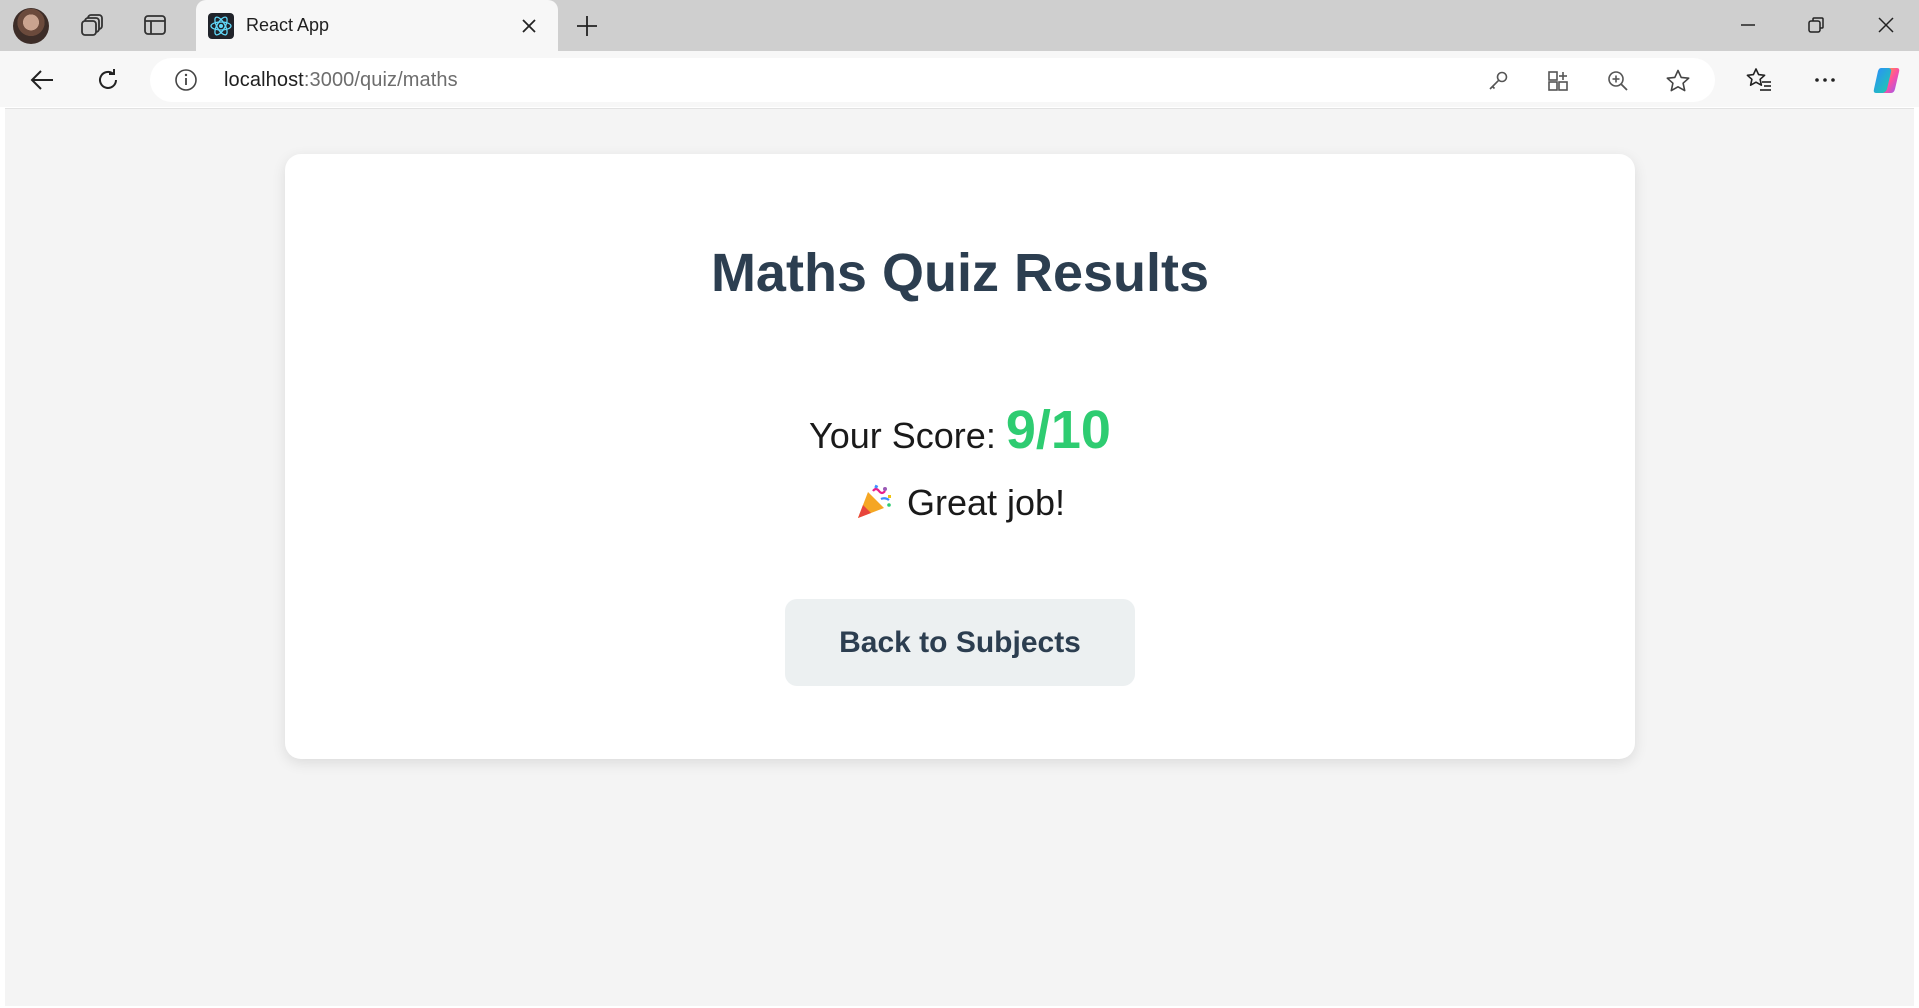  Describe the element at coordinates (1825, 80) in the screenshot. I see `more-icon` at that location.